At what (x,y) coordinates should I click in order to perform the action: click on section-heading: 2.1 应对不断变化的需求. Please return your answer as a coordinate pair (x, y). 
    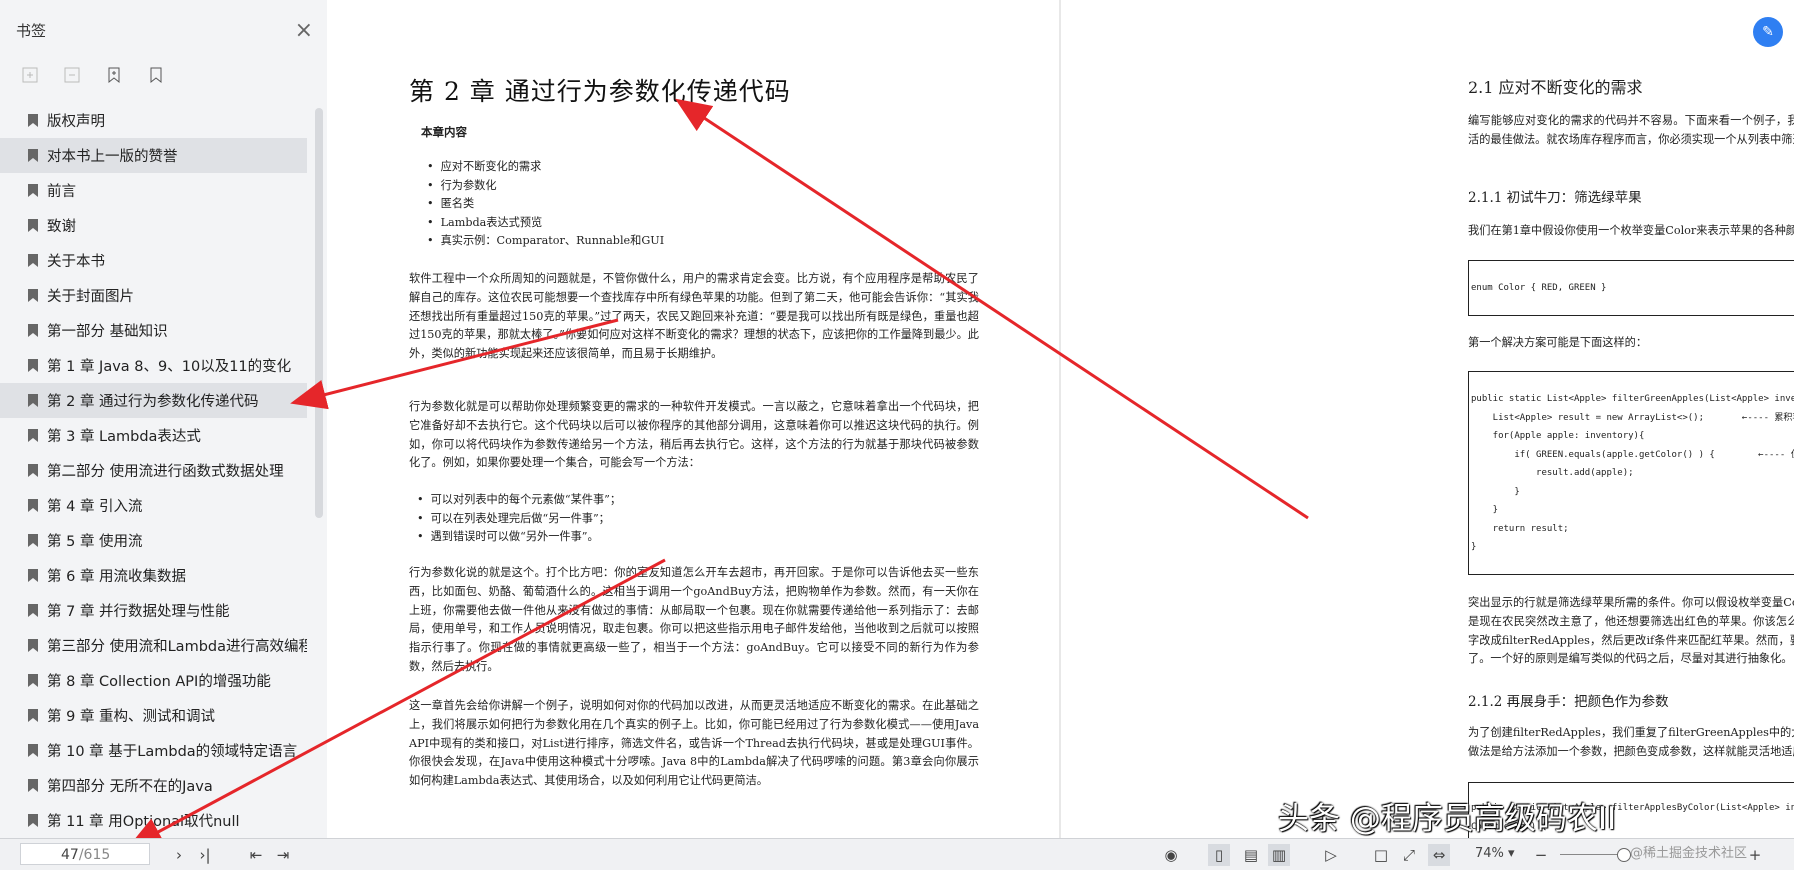
    Looking at the image, I should click on (1555, 87).